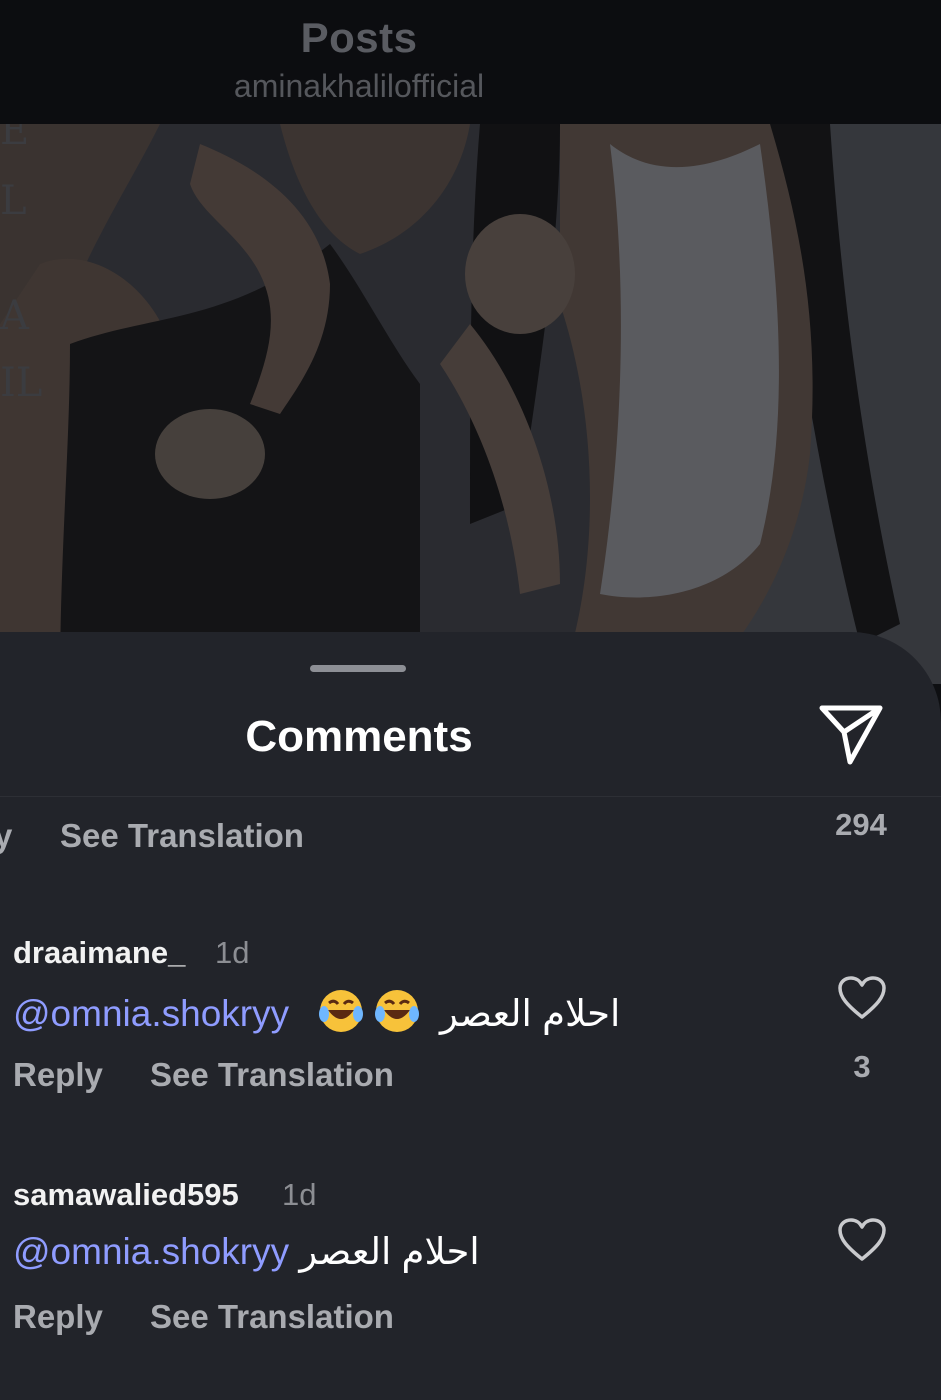 Image resolution: width=941 pixels, height=1400 pixels. What do you see at coordinates (21, 383) in the screenshot?
I see `svg-text: IL` at bounding box center [21, 383].